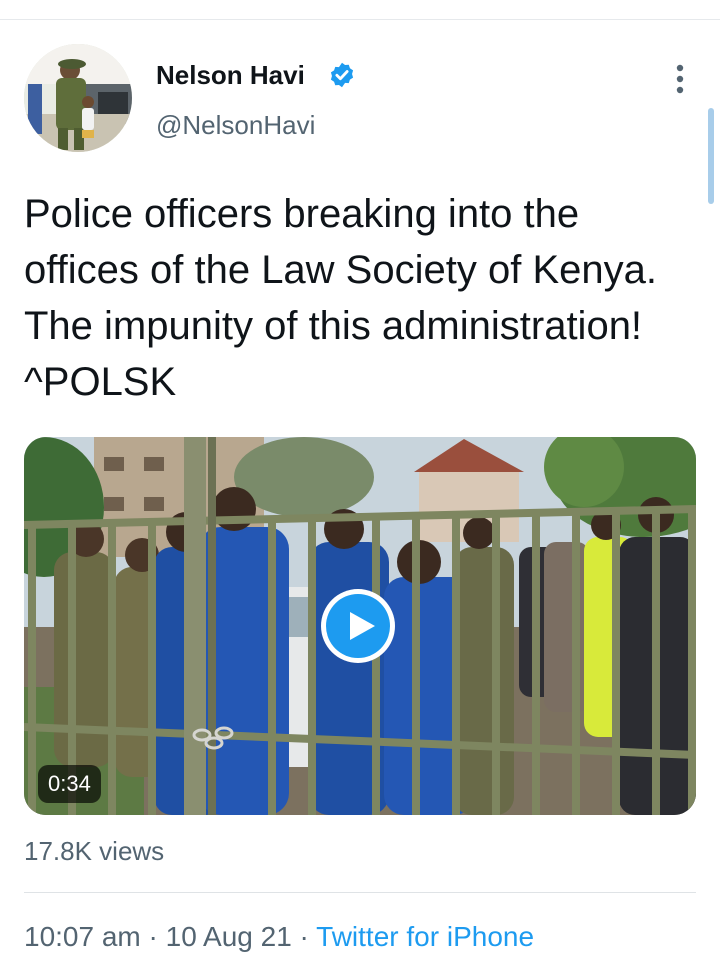 The image size is (720, 978). I want to click on more-options-icon, so click(680, 79).